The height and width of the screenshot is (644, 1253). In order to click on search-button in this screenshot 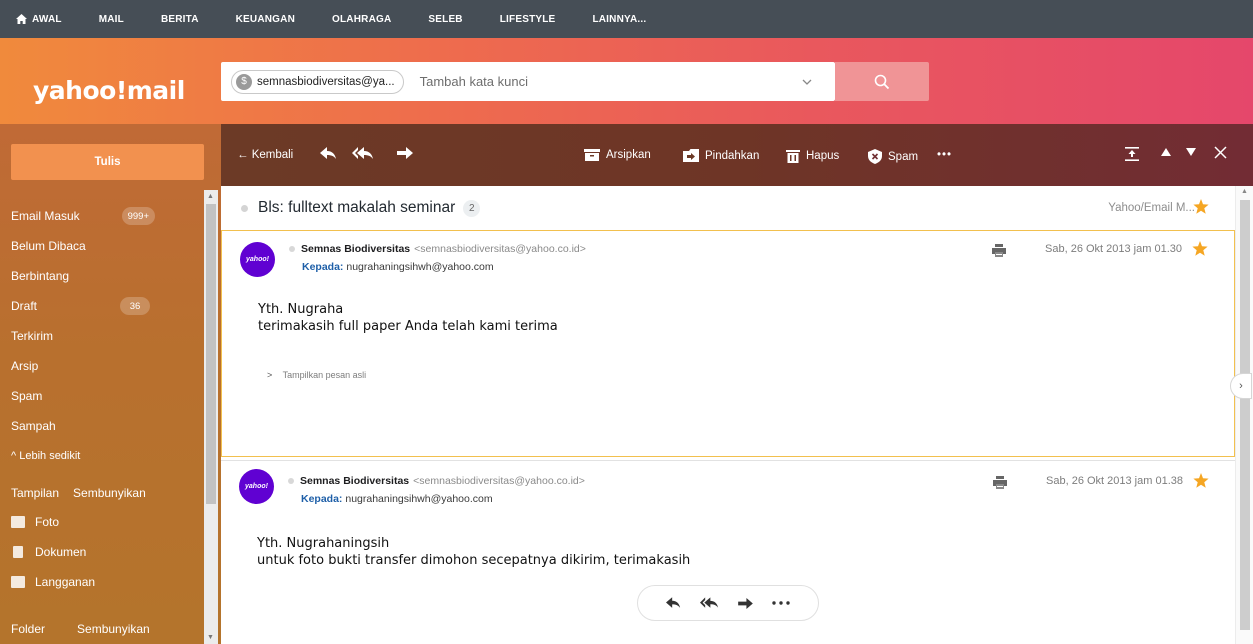, I will do `click(882, 81)`.